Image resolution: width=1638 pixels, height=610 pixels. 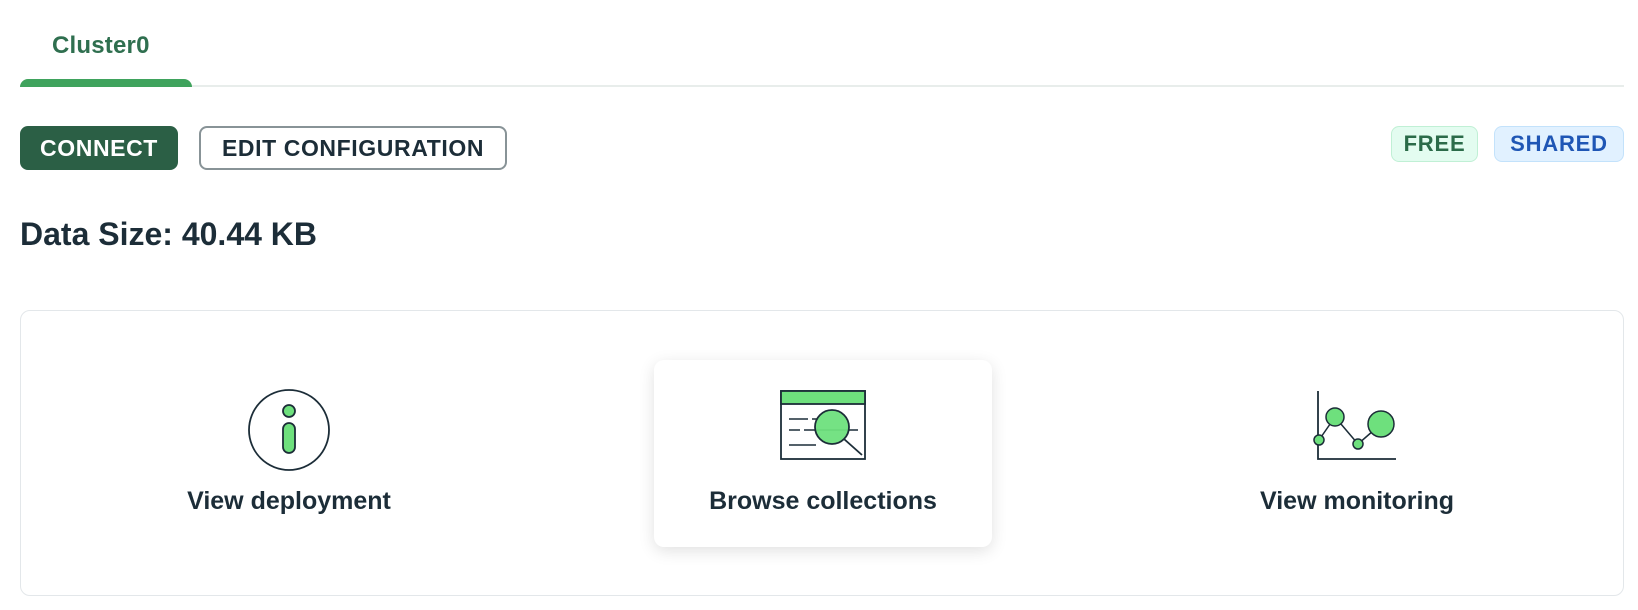 What do you see at coordinates (289, 430) in the screenshot?
I see `info-icon` at bounding box center [289, 430].